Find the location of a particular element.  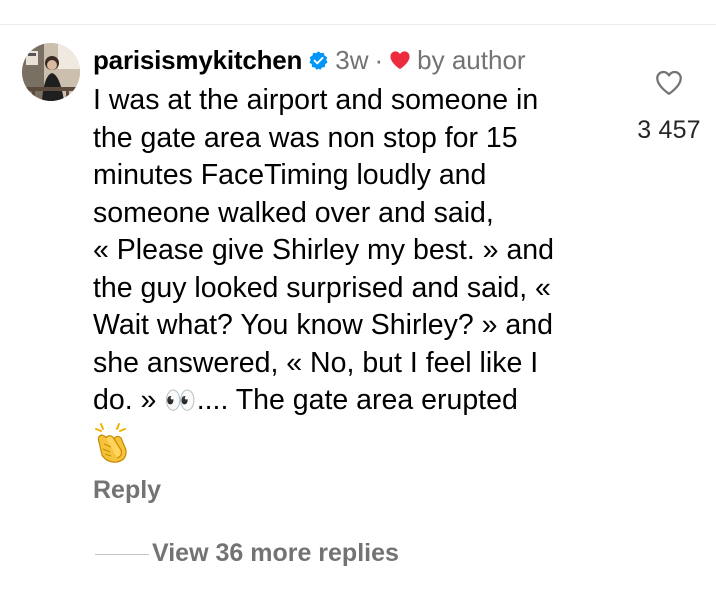

top-divider is located at coordinates (358, 24).